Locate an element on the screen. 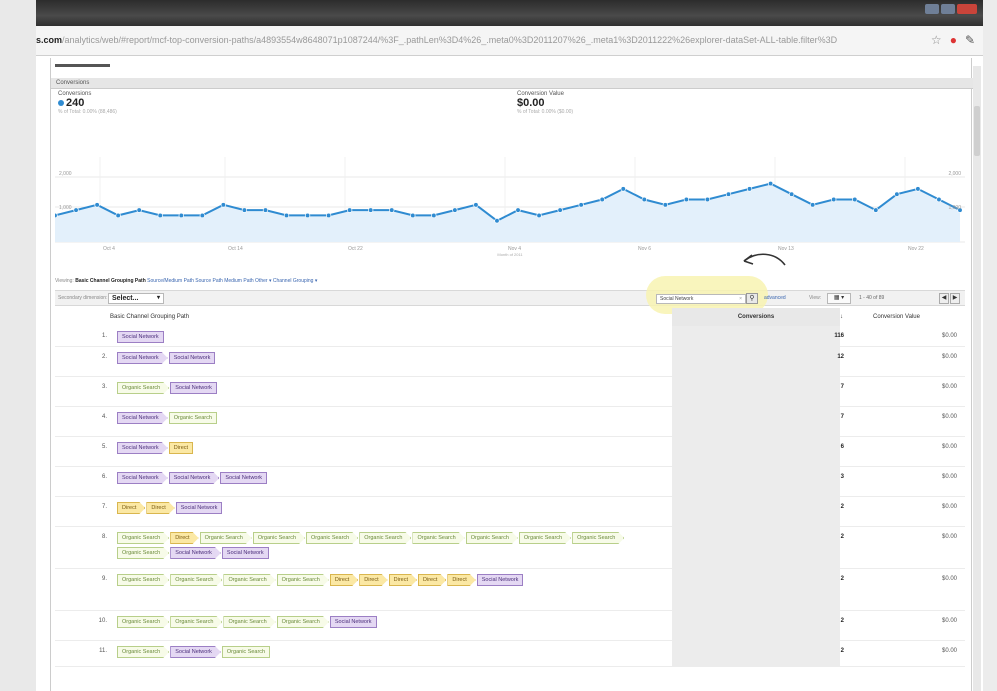 This screenshot has width=997, height=691. sort-arrow-icon: ↓ is located at coordinates (845, 317).